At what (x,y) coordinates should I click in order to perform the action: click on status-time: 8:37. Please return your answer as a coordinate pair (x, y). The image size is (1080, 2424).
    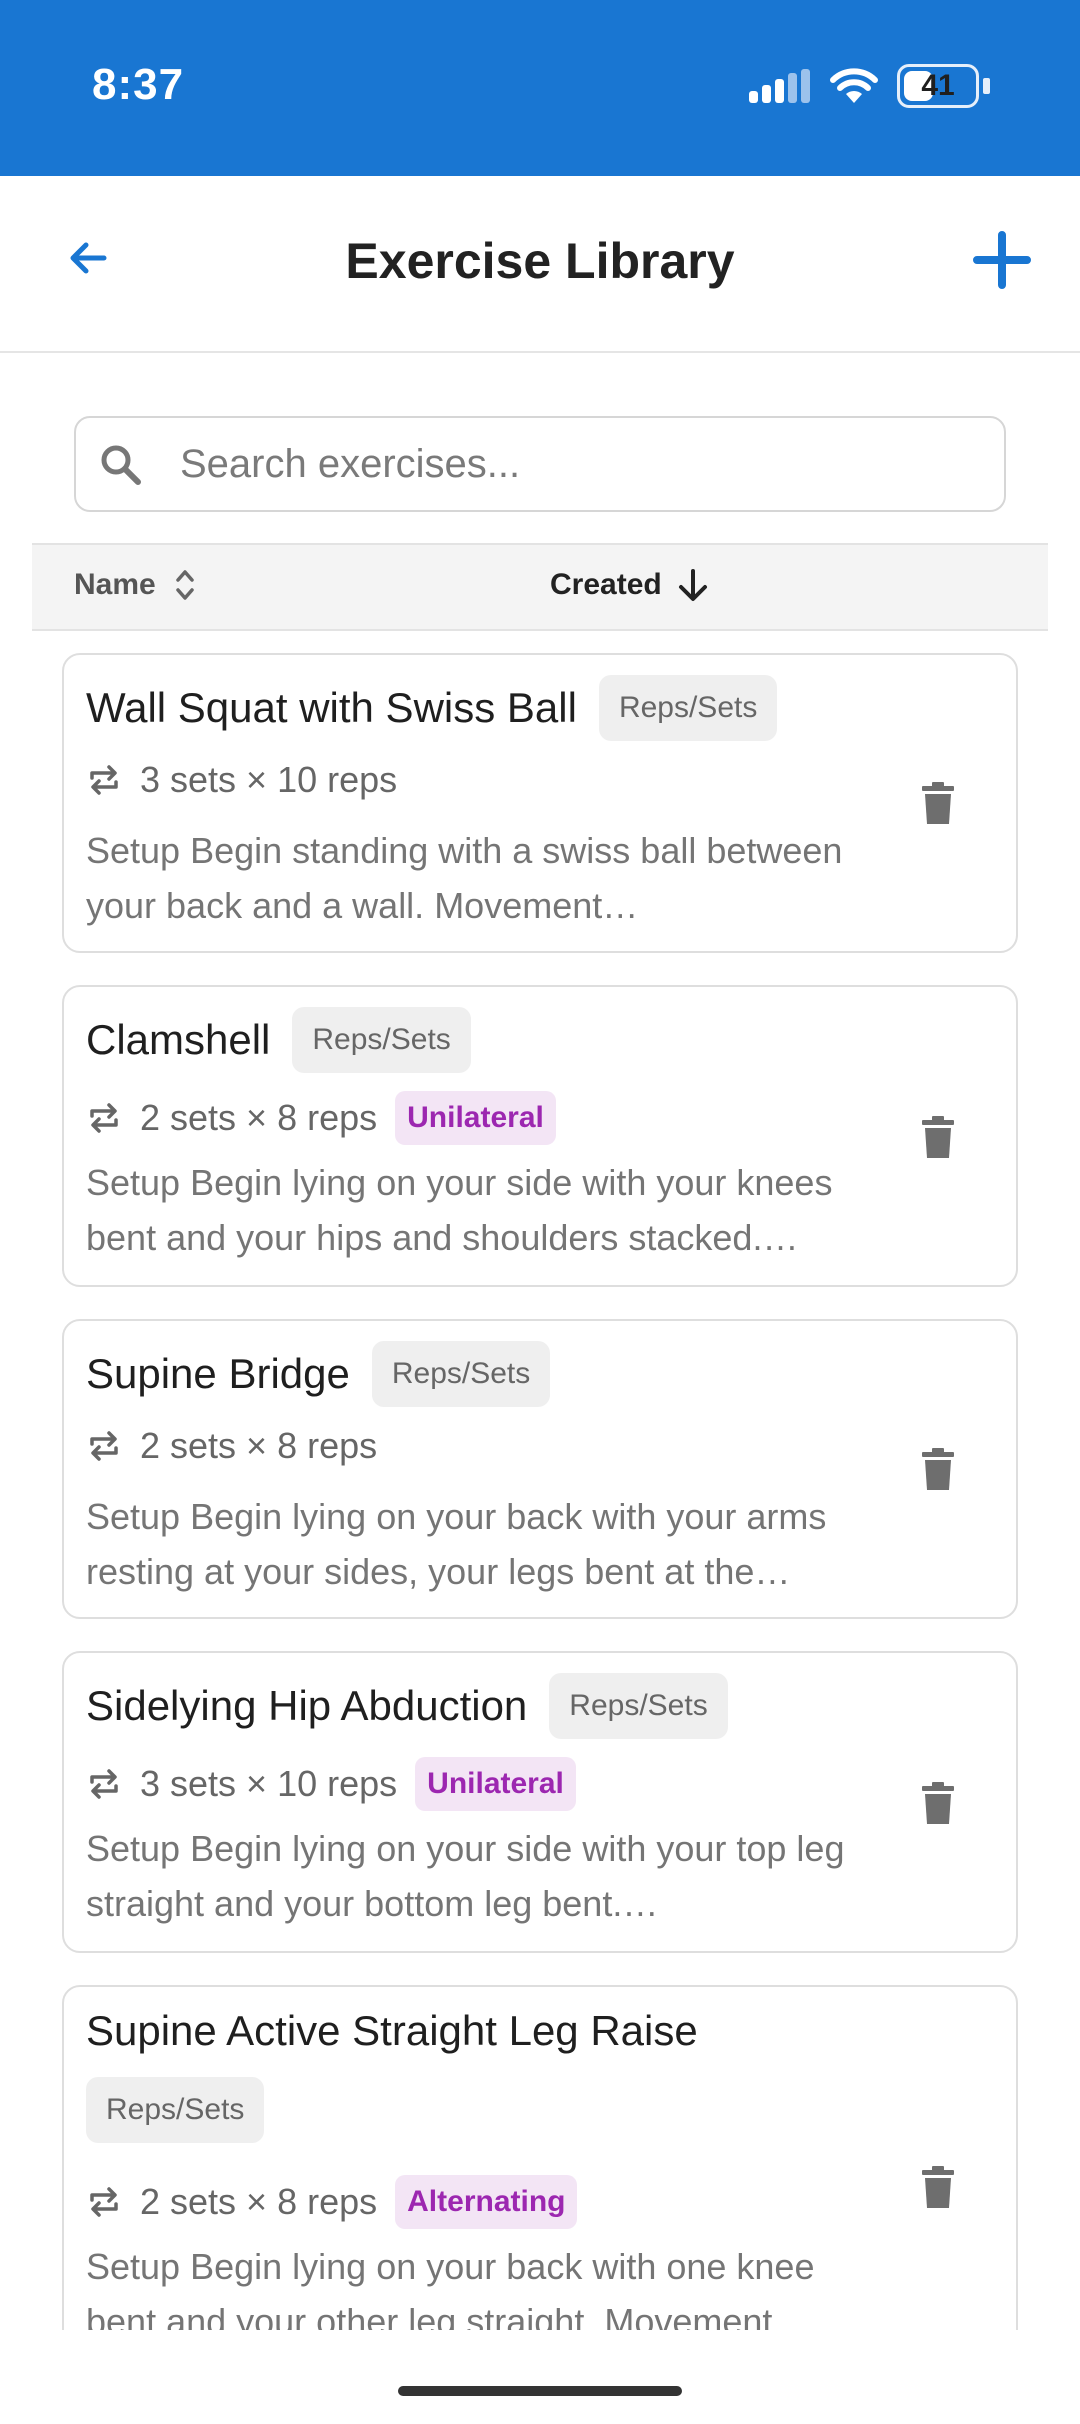
    Looking at the image, I should click on (138, 84).